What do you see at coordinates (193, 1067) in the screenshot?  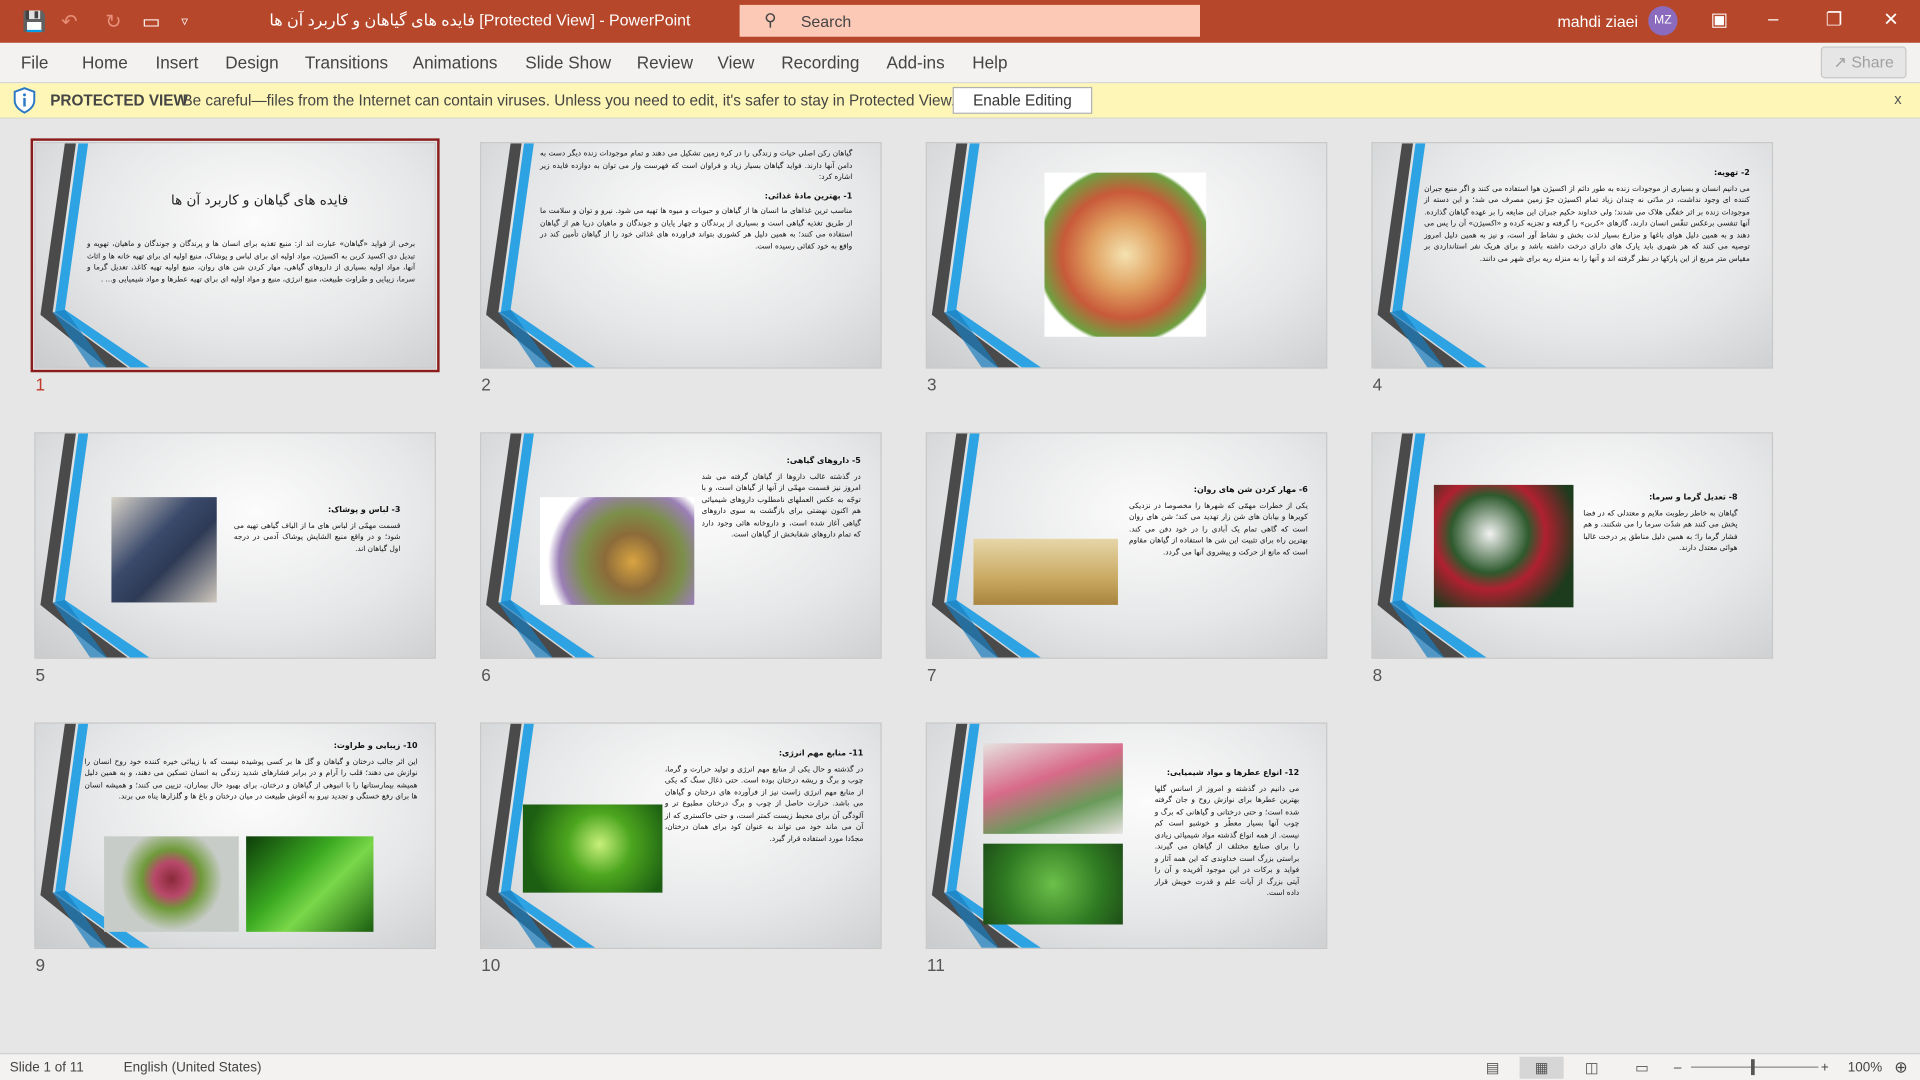 I see `language-status: English (United States)` at bounding box center [193, 1067].